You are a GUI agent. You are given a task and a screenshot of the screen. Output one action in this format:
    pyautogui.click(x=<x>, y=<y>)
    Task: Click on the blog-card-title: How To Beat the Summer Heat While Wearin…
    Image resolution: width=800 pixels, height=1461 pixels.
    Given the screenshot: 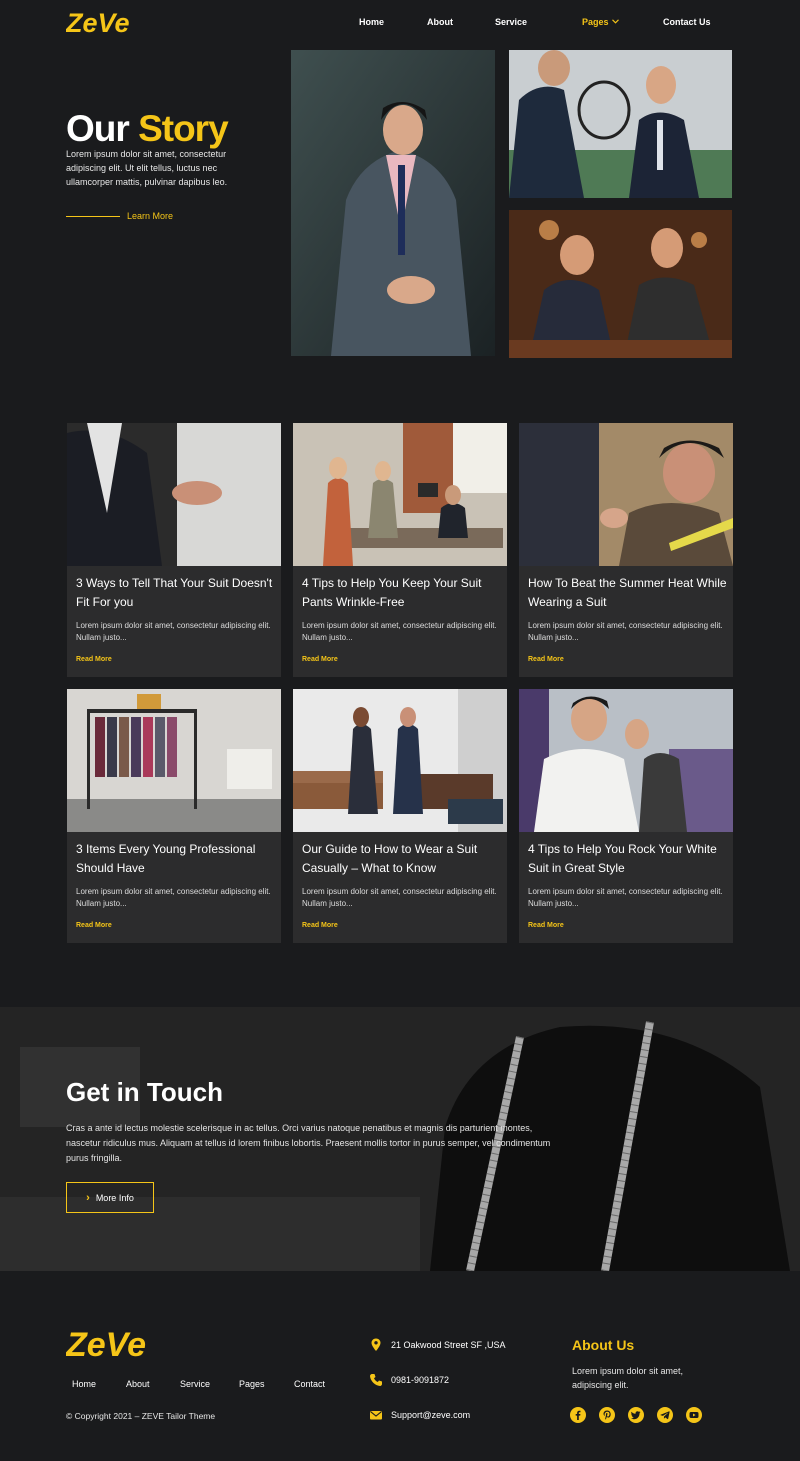 What is the action you would take?
    pyautogui.click(x=628, y=593)
    